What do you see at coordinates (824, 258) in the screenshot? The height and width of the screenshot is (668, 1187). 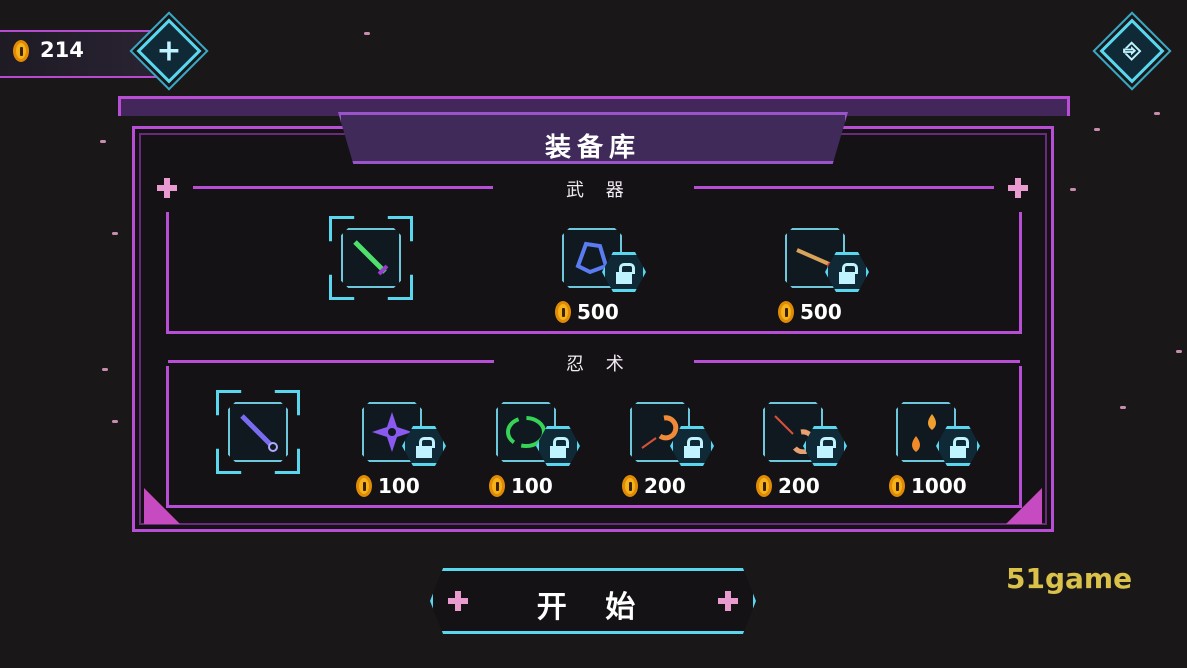 I see `weapon-slot-spear` at bounding box center [824, 258].